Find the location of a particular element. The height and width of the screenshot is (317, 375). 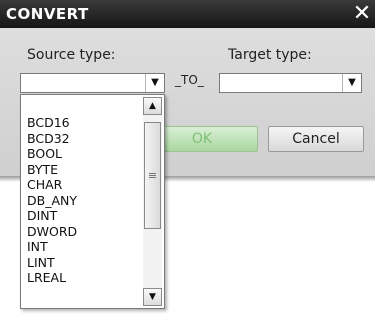

scroll-down-icon: ▼ is located at coordinates (152, 297).